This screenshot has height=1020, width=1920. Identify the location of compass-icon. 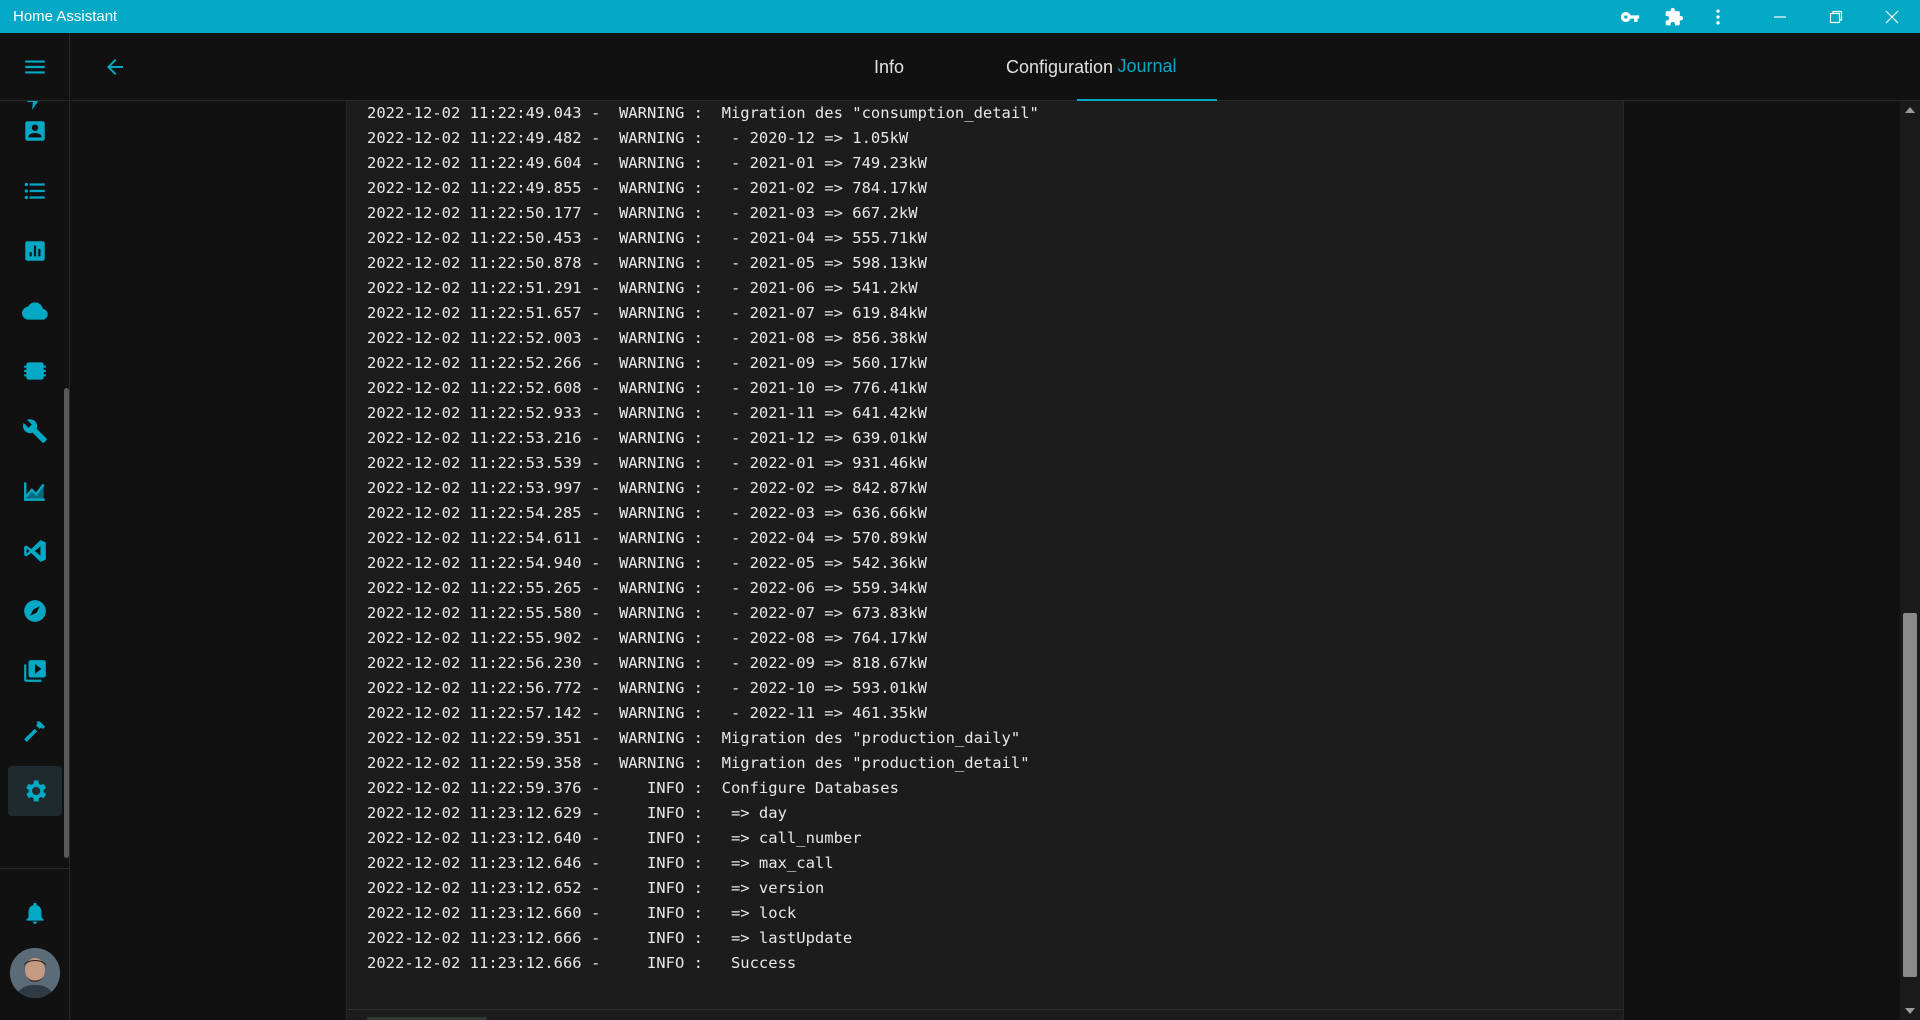
(35, 611).